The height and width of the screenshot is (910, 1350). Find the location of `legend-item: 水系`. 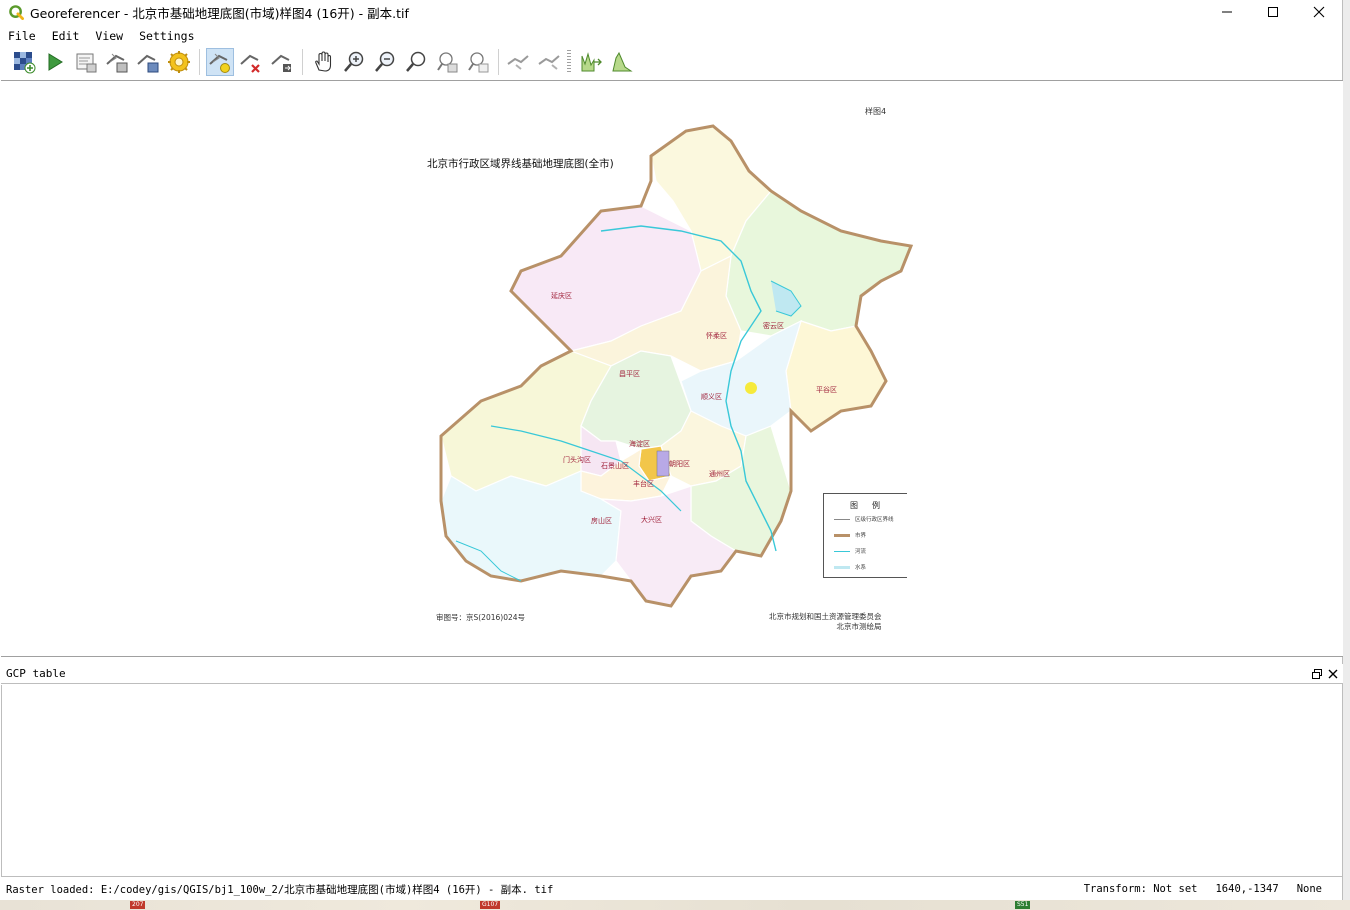

legend-item: 水系 is located at coordinates (850, 567).